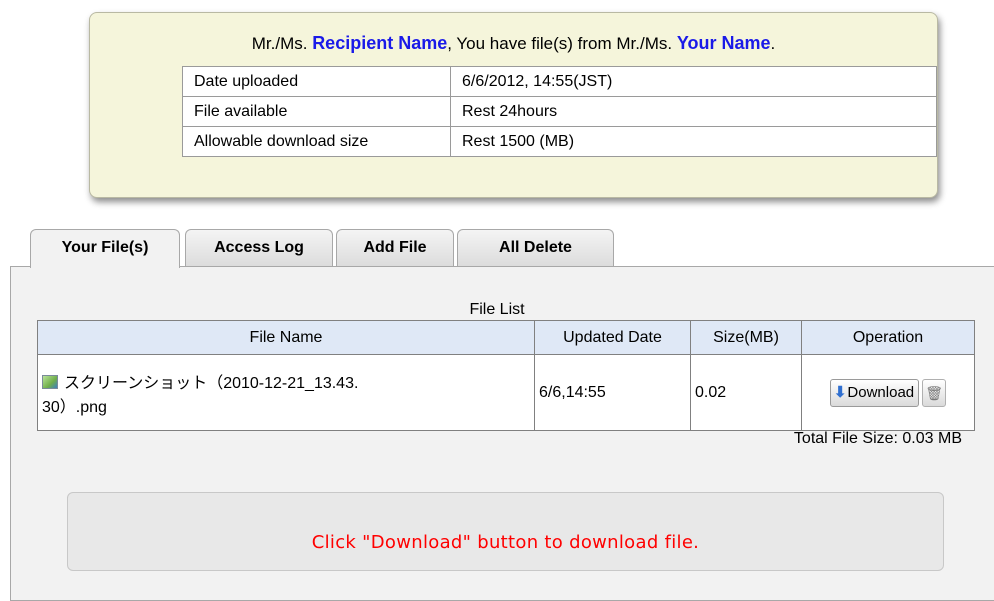  What do you see at coordinates (105, 248) in the screenshot?
I see `tab-your-files: Your File(s)` at bounding box center [105, 248].